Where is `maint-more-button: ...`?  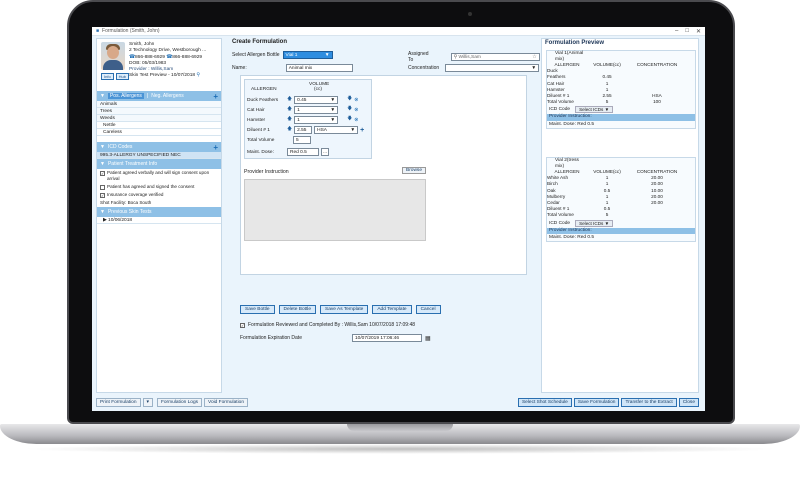 maint-more-button: ... is located at coordinates (325, 152).